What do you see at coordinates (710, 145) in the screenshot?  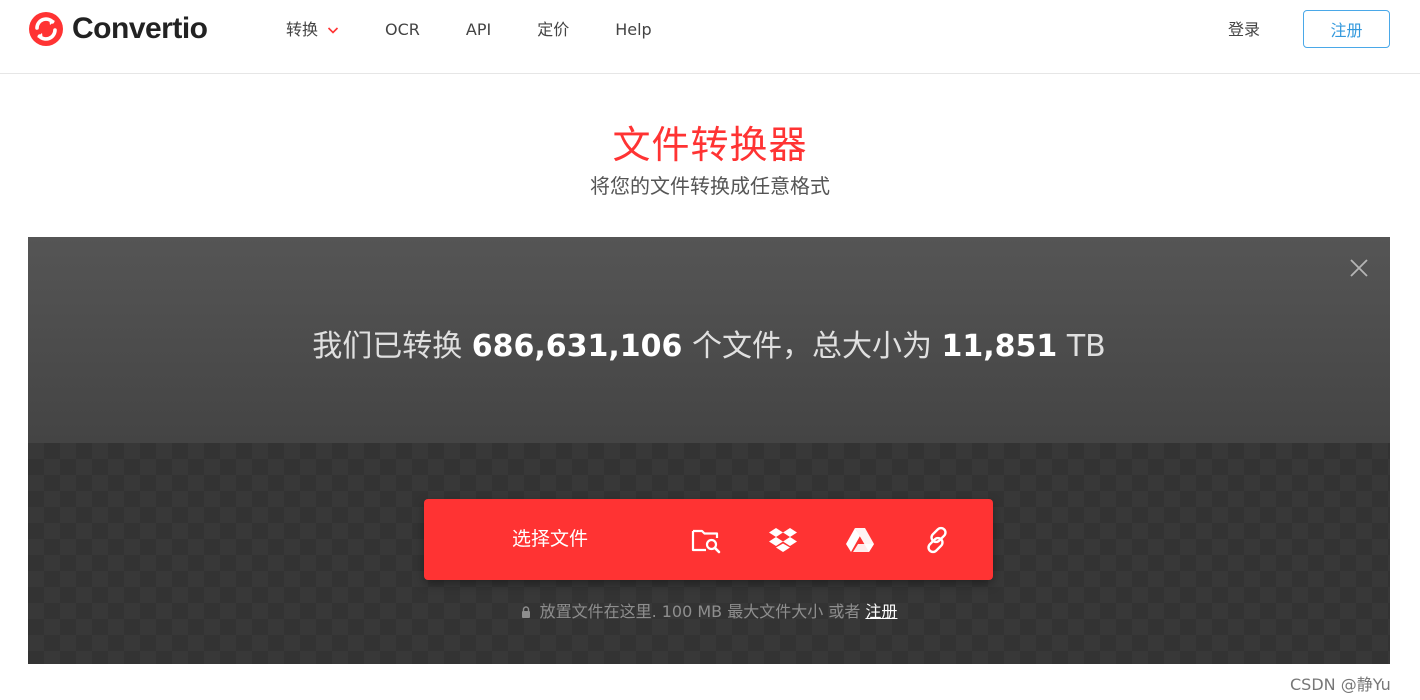 I see `page-title: 文件转换器` at bounding box center [710, 145].